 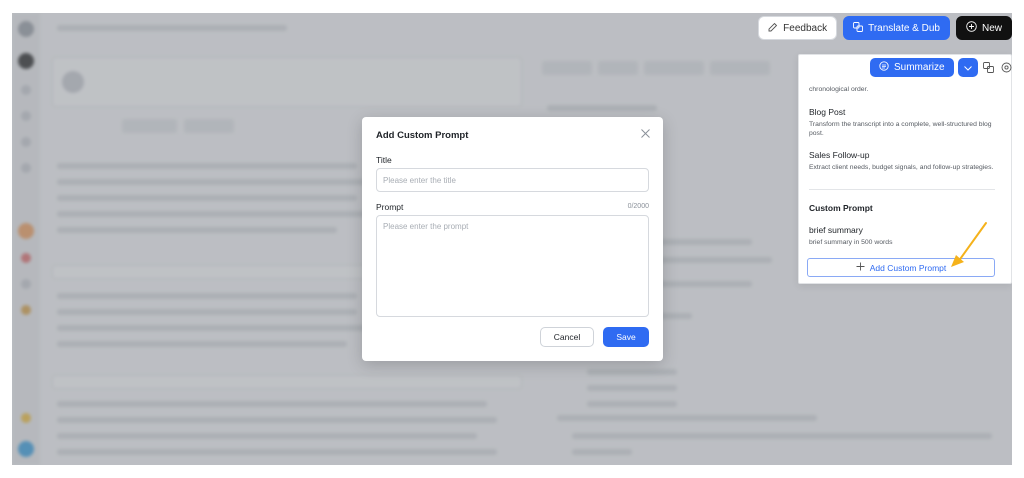 I want to click on feedback-button: Feedback, so click(x=798, y=28).